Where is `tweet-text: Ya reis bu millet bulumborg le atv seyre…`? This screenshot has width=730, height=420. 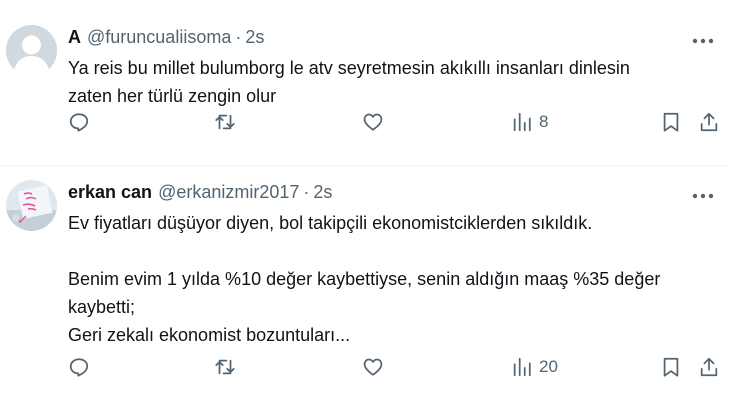 tweet-text: Ya reis bu millet bulumborg le atv seyre… is located at coordinates (349, 82).